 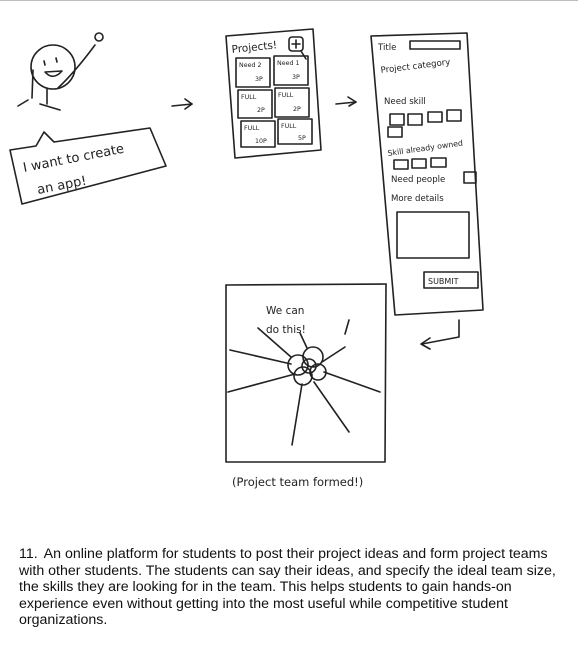 I want to click on project-card-5-tag: FULL, so click(x=289, y=126).